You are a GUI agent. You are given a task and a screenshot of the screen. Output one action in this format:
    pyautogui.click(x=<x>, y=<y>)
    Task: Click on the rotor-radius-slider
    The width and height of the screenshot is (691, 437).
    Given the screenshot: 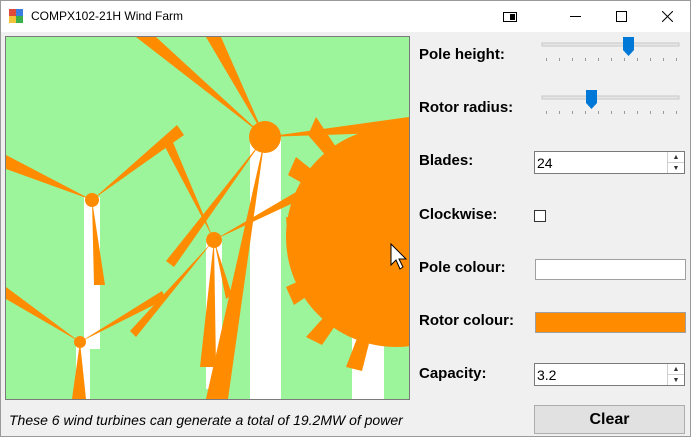 What is the action you would take?
    pyautogui.click(x=611, y=105)
    